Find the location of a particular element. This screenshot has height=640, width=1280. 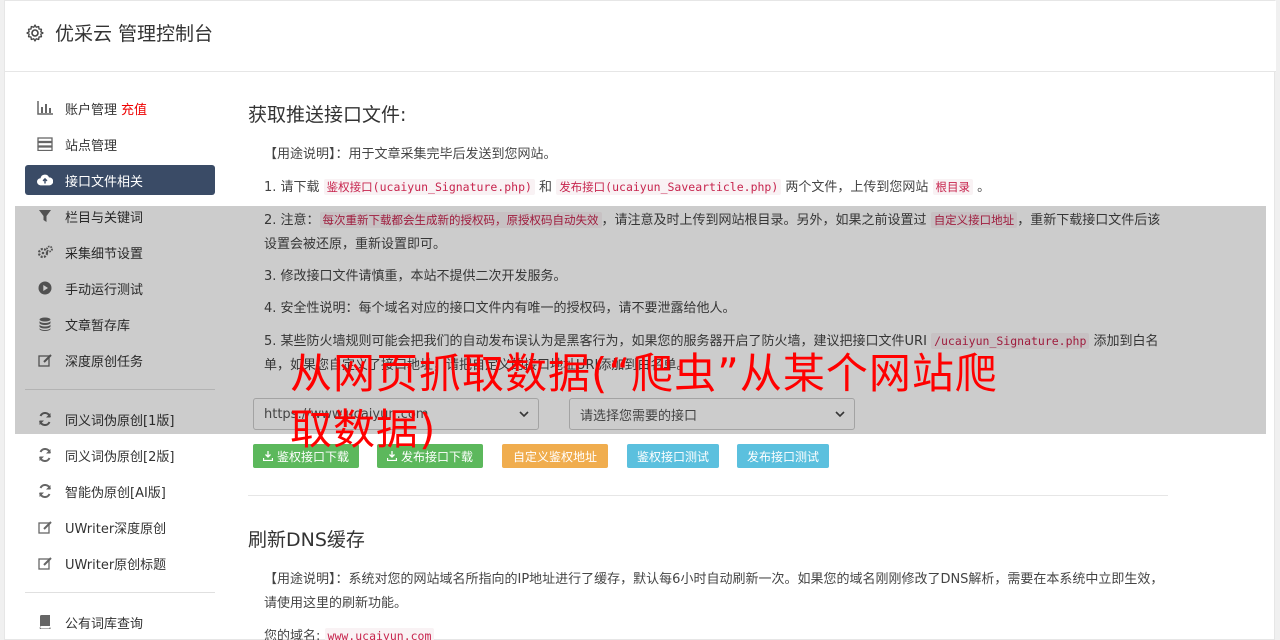

sidebar-item-label: UWriter深度原创 is located at coordinates (116, 529).